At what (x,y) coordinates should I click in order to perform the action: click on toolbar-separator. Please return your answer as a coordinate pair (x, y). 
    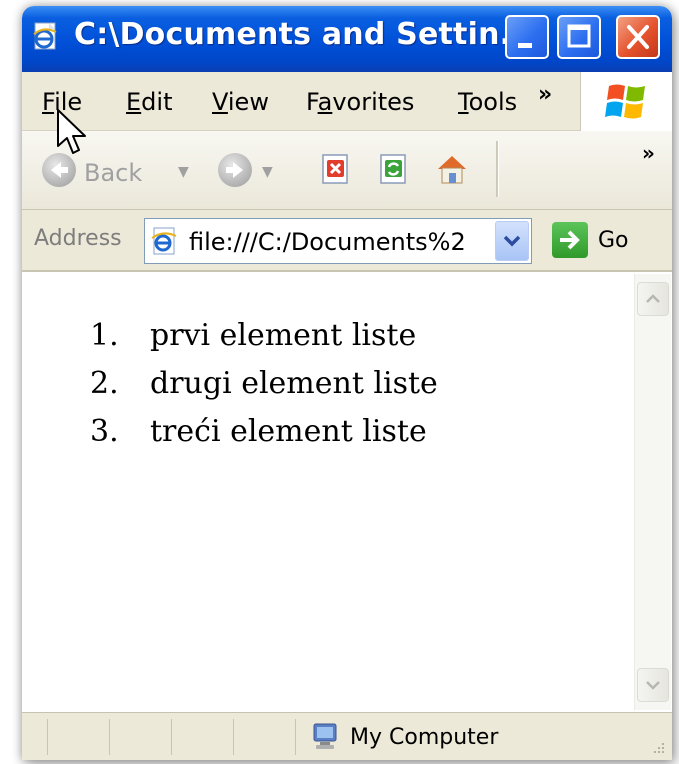
    Looking at the image, I should click on (497, 169).